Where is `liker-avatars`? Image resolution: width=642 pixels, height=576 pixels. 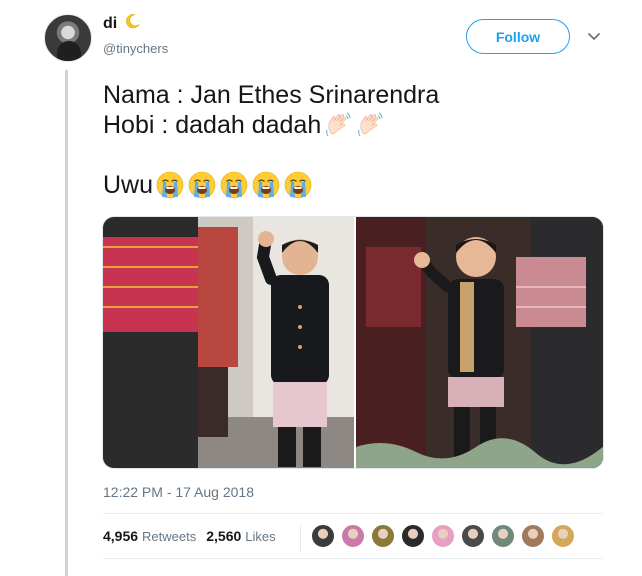 liker-avatars is located at coordinates (440, 538).